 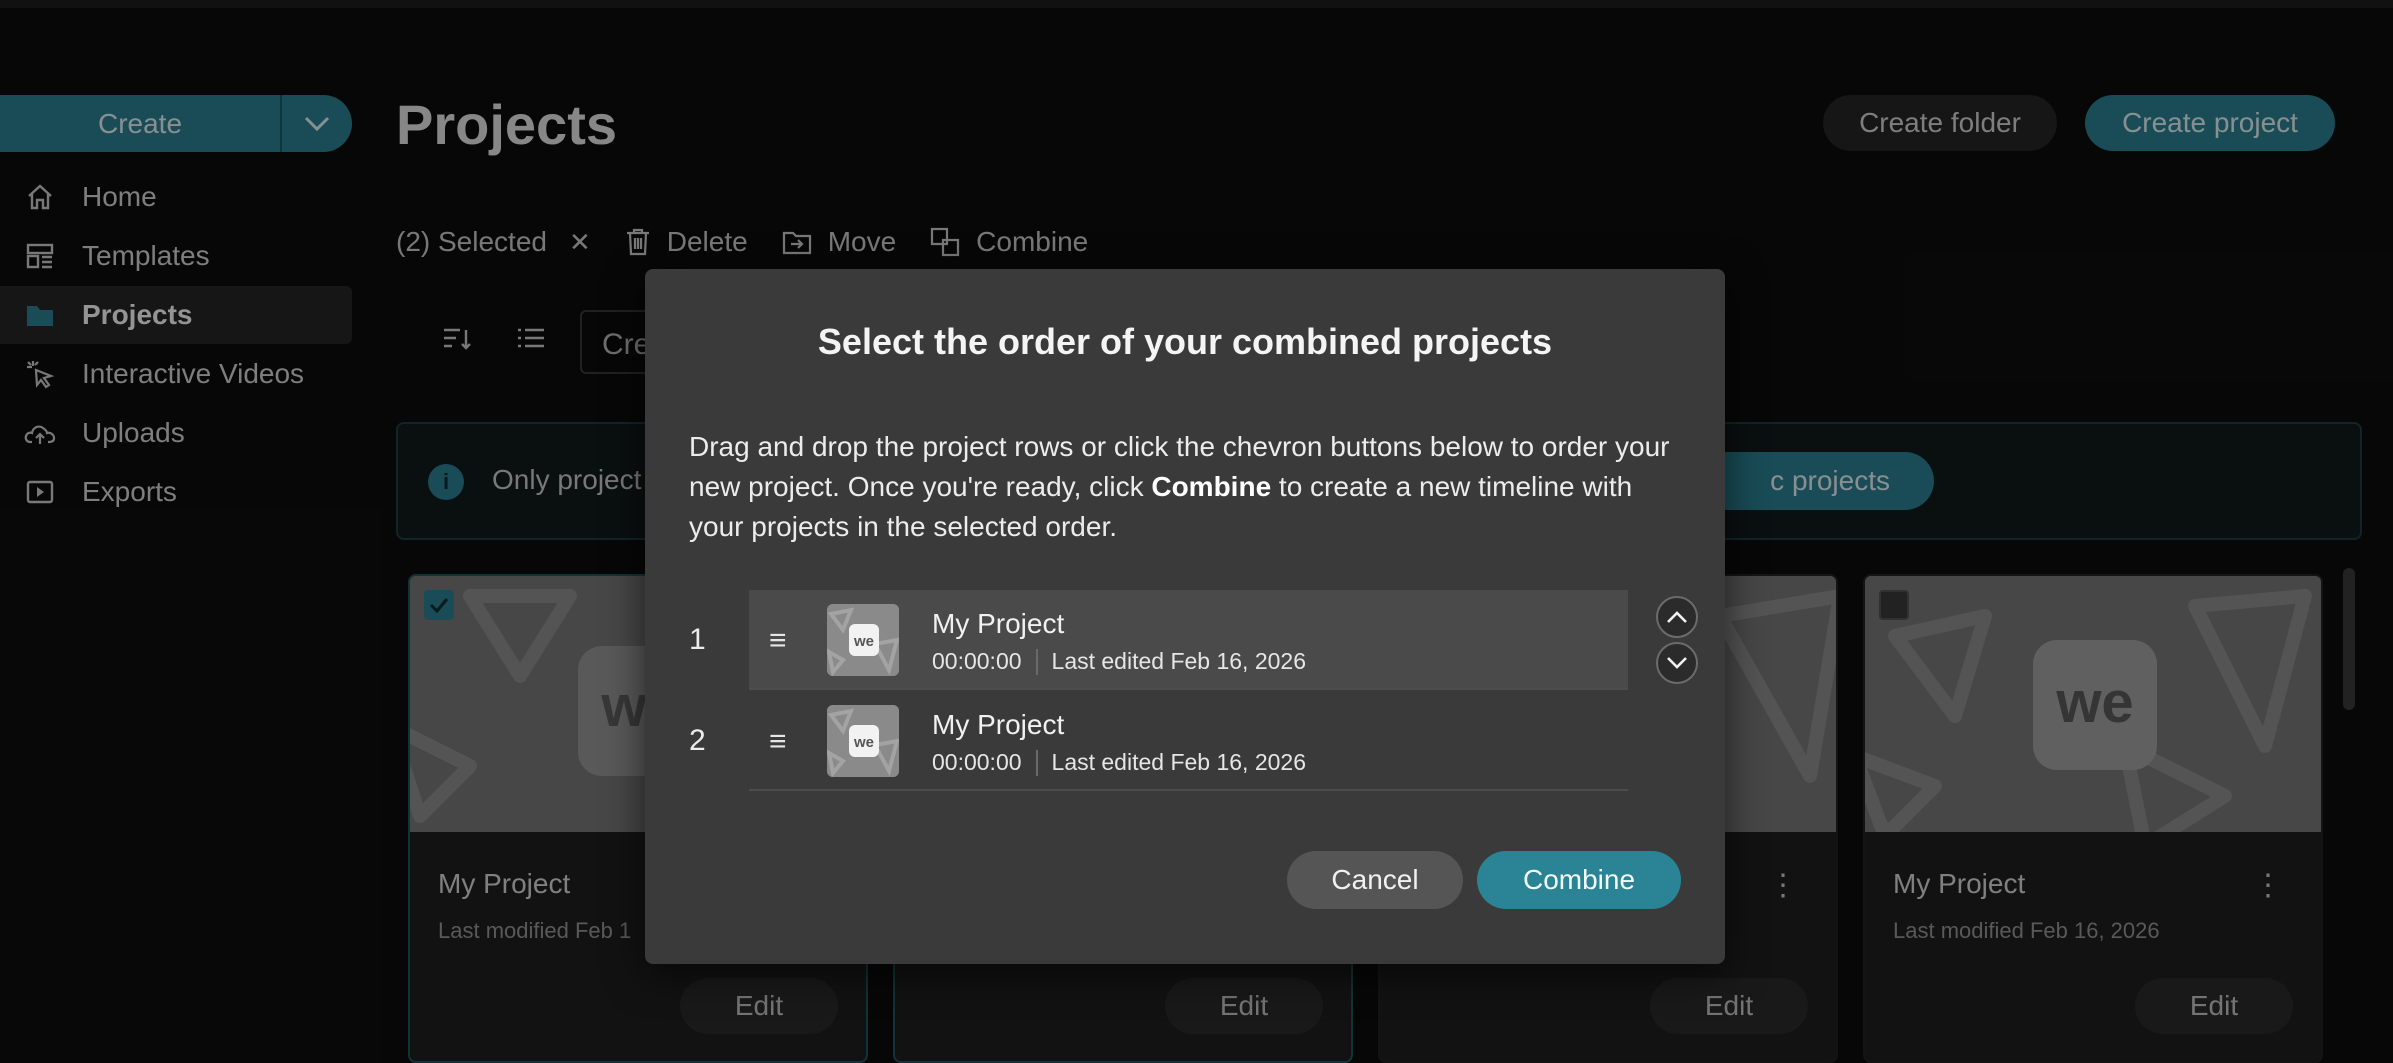 I want to click on chevron-down-icon, so click(x=1677, y=663).